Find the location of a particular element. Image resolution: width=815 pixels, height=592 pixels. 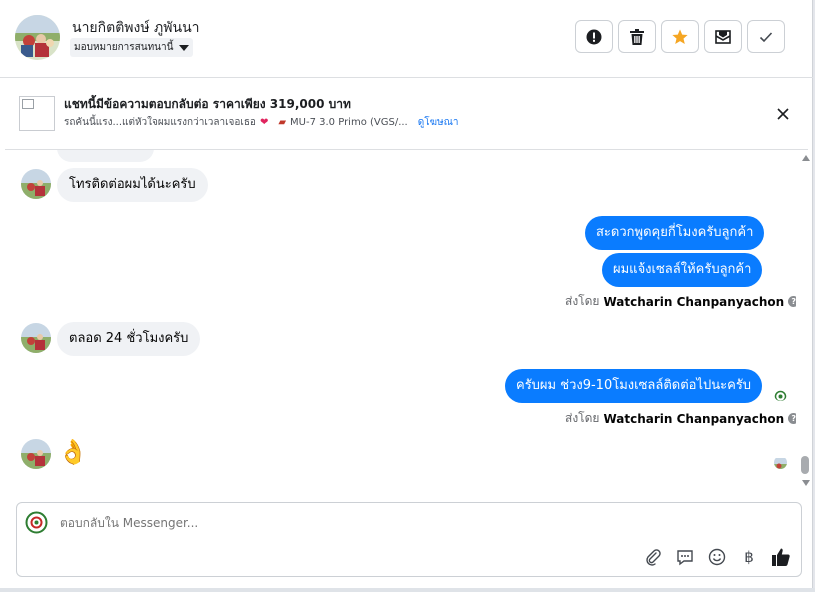

contact-name: นายกิตติพงษ์ ภูพันนา is located at coordinates (136, 28).